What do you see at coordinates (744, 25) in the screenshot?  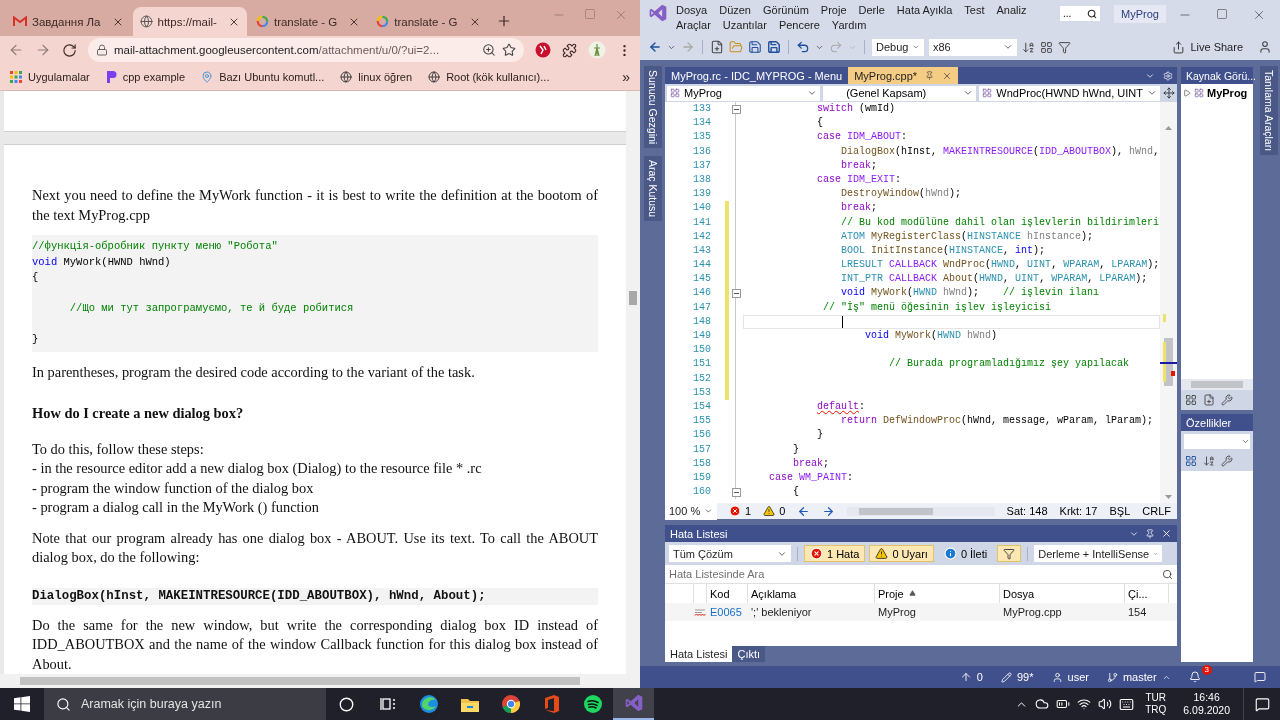 I see `menu-item: Uzantılar` at bounding box center [744, 25].